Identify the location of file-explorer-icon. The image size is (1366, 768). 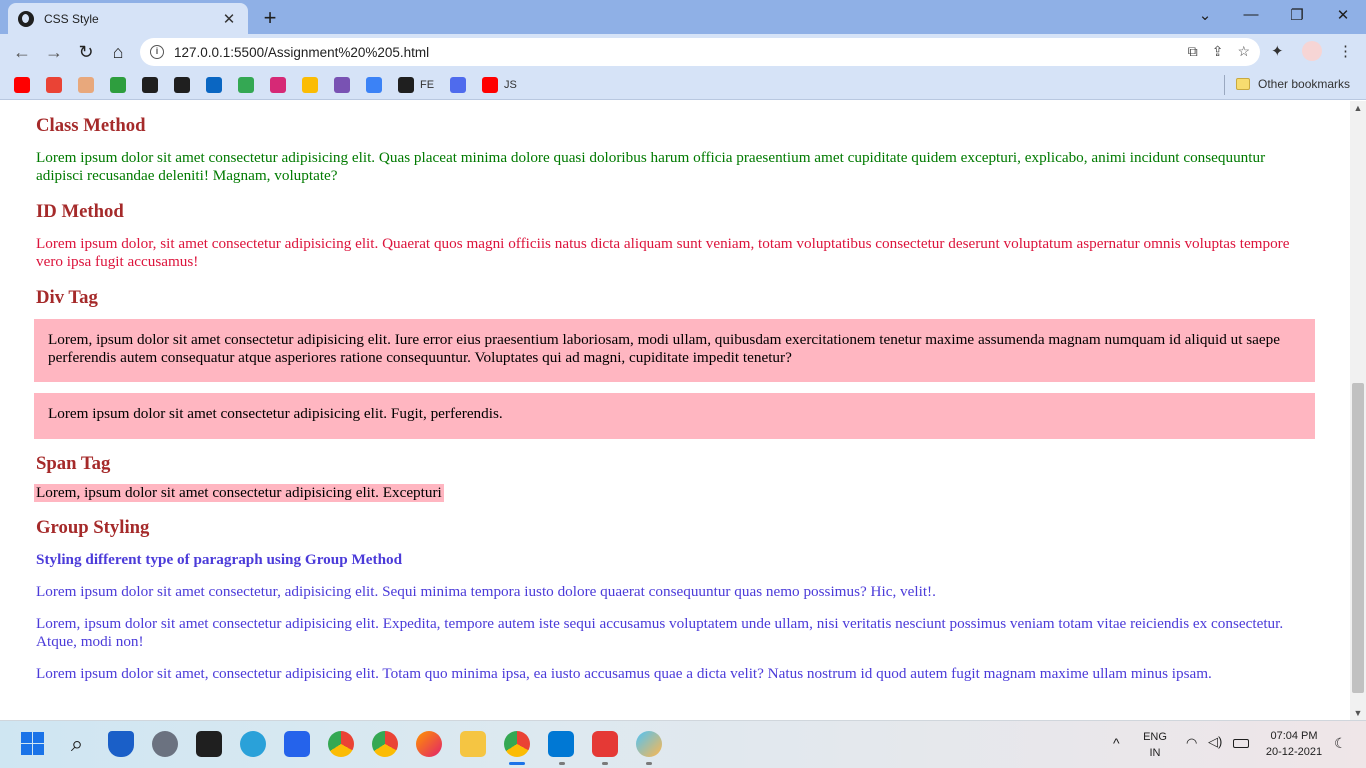
(473, 744).